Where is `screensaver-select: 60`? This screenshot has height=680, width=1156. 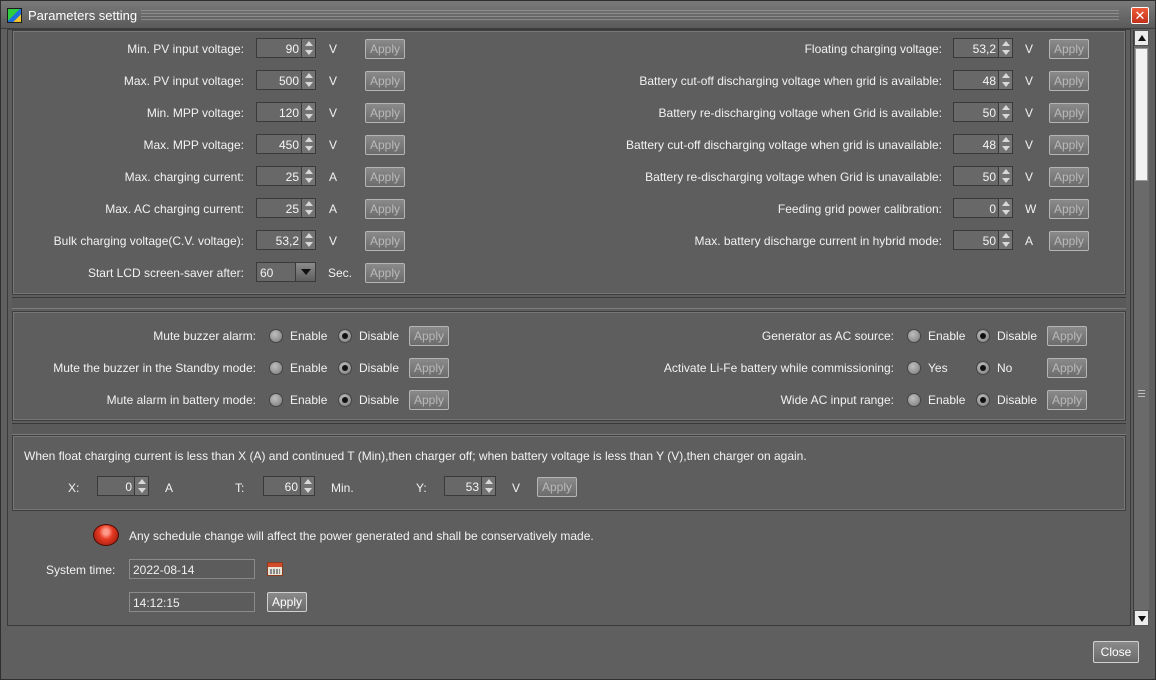 screensaver-select: 60 is located at coordinates (286, 272).